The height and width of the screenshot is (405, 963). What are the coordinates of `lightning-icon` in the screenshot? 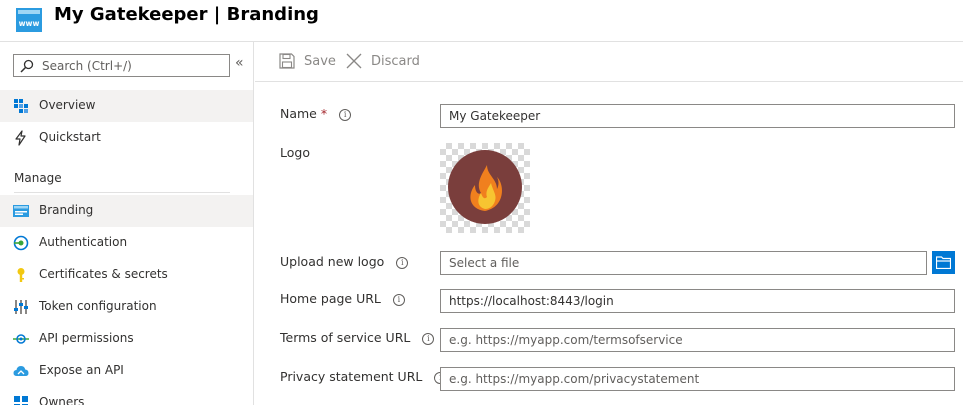 It's located at (20, 138).